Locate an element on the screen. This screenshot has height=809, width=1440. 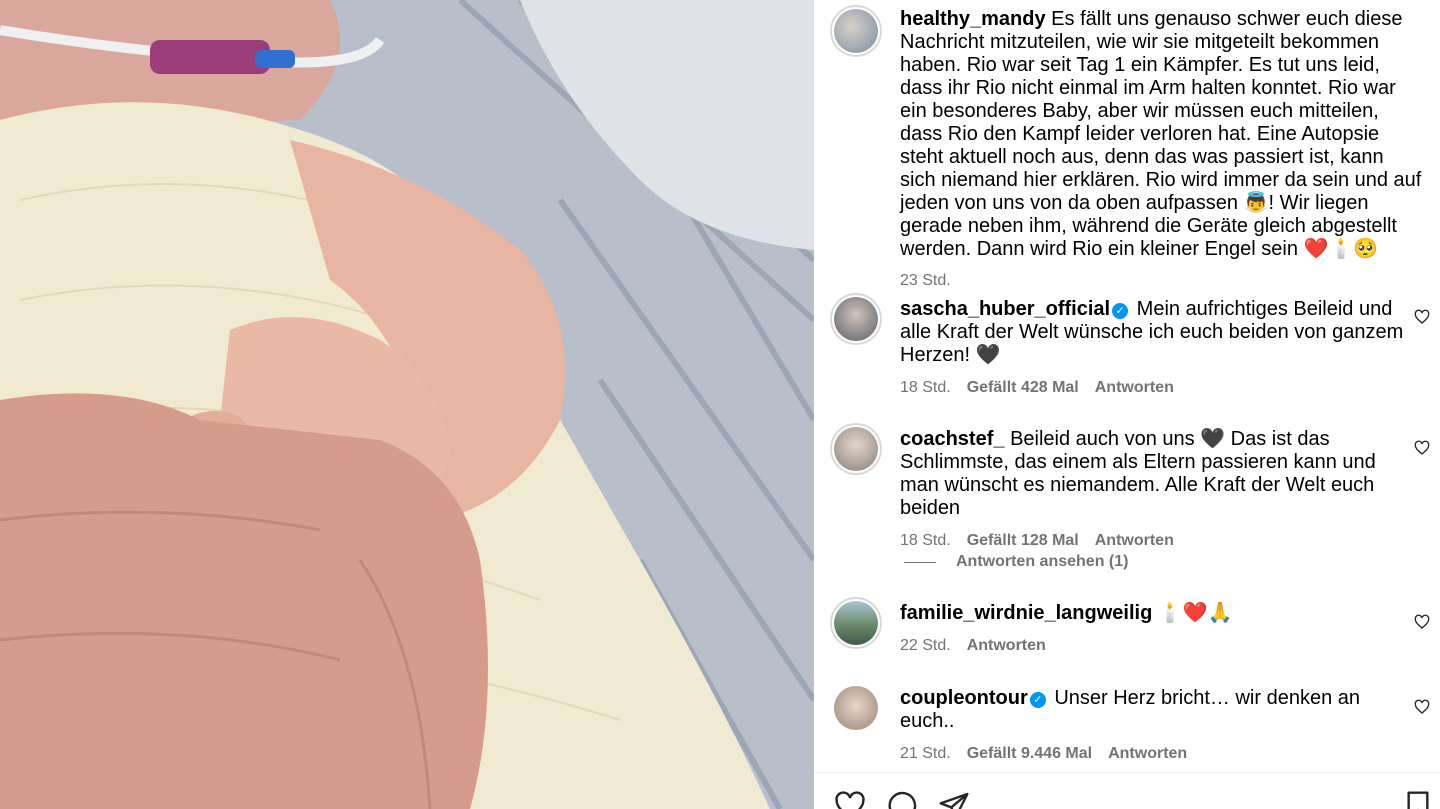
comment-username: familie_wirdnie_langweilig is located at coordinates (1026, 613).